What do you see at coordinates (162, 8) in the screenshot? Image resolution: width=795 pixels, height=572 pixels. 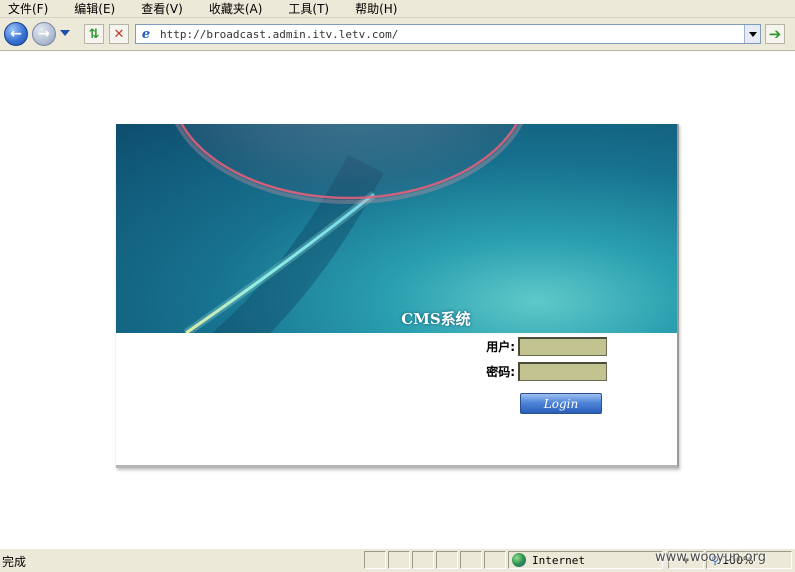 I see `menu-view: 查看(V)` at bounding box center [162, 8].